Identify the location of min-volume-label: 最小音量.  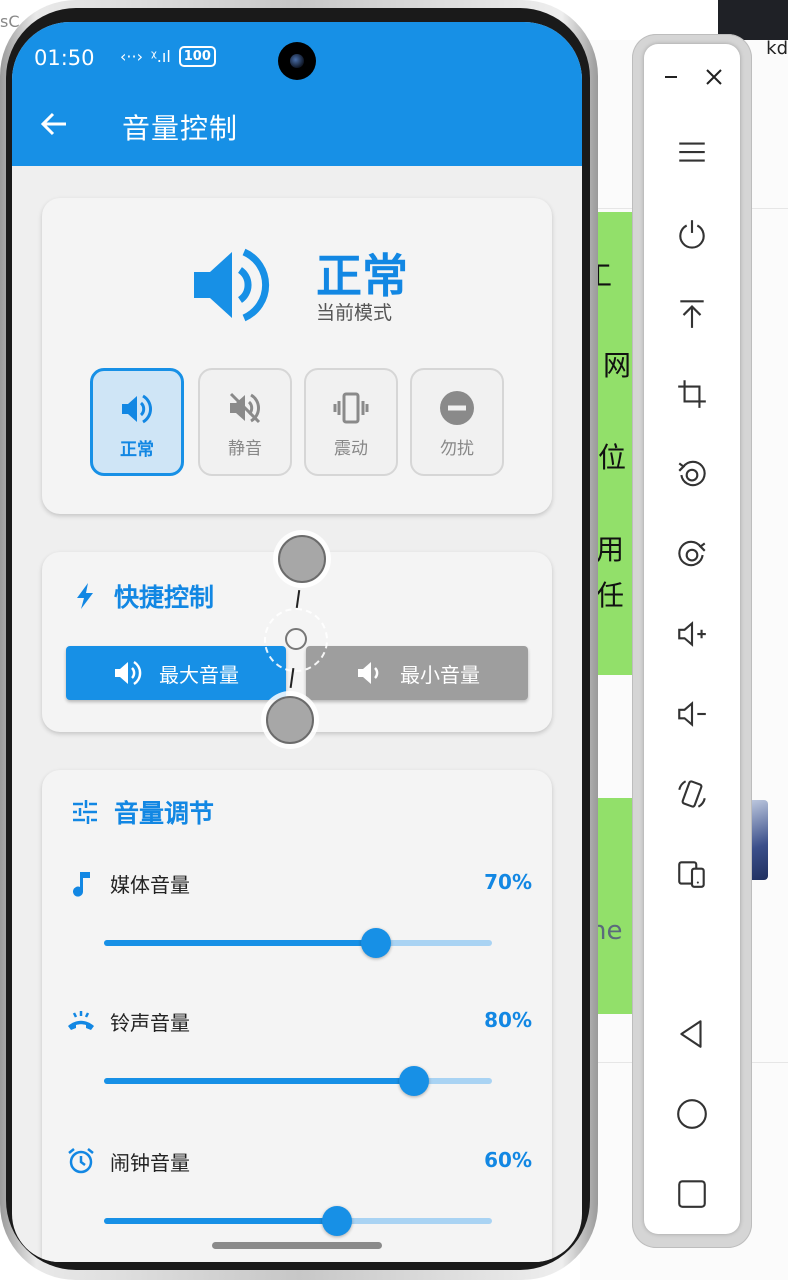
(440, 674).